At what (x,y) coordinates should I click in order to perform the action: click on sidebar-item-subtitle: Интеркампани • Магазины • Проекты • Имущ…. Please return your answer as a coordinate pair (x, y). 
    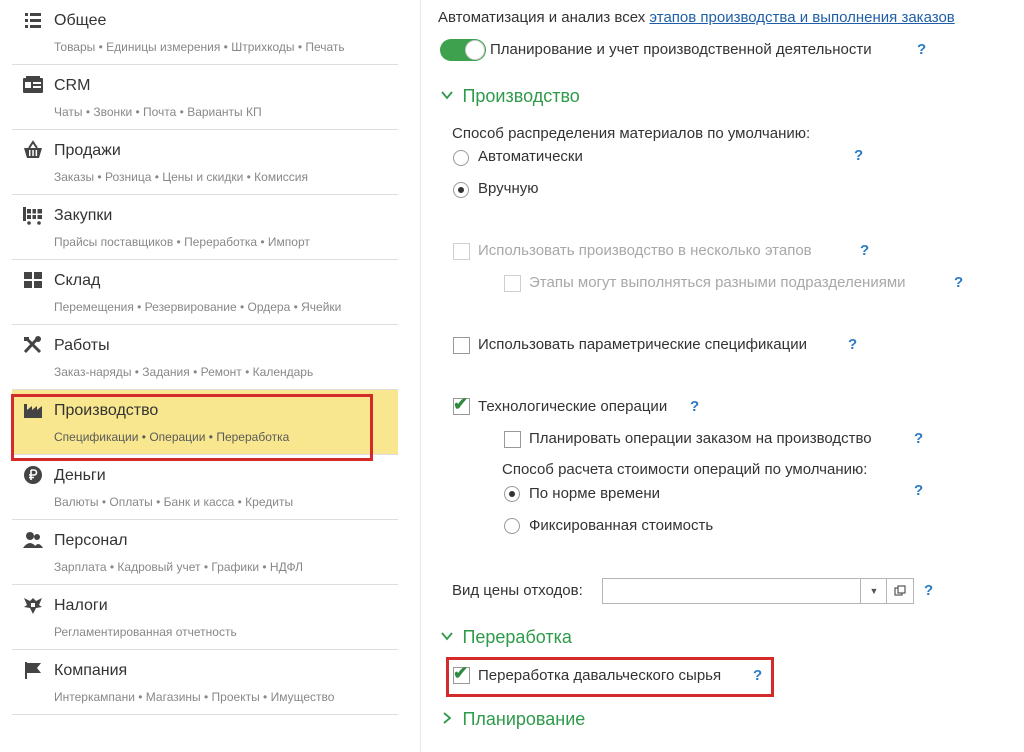
    Looking at the image, I should click on (194, 697).